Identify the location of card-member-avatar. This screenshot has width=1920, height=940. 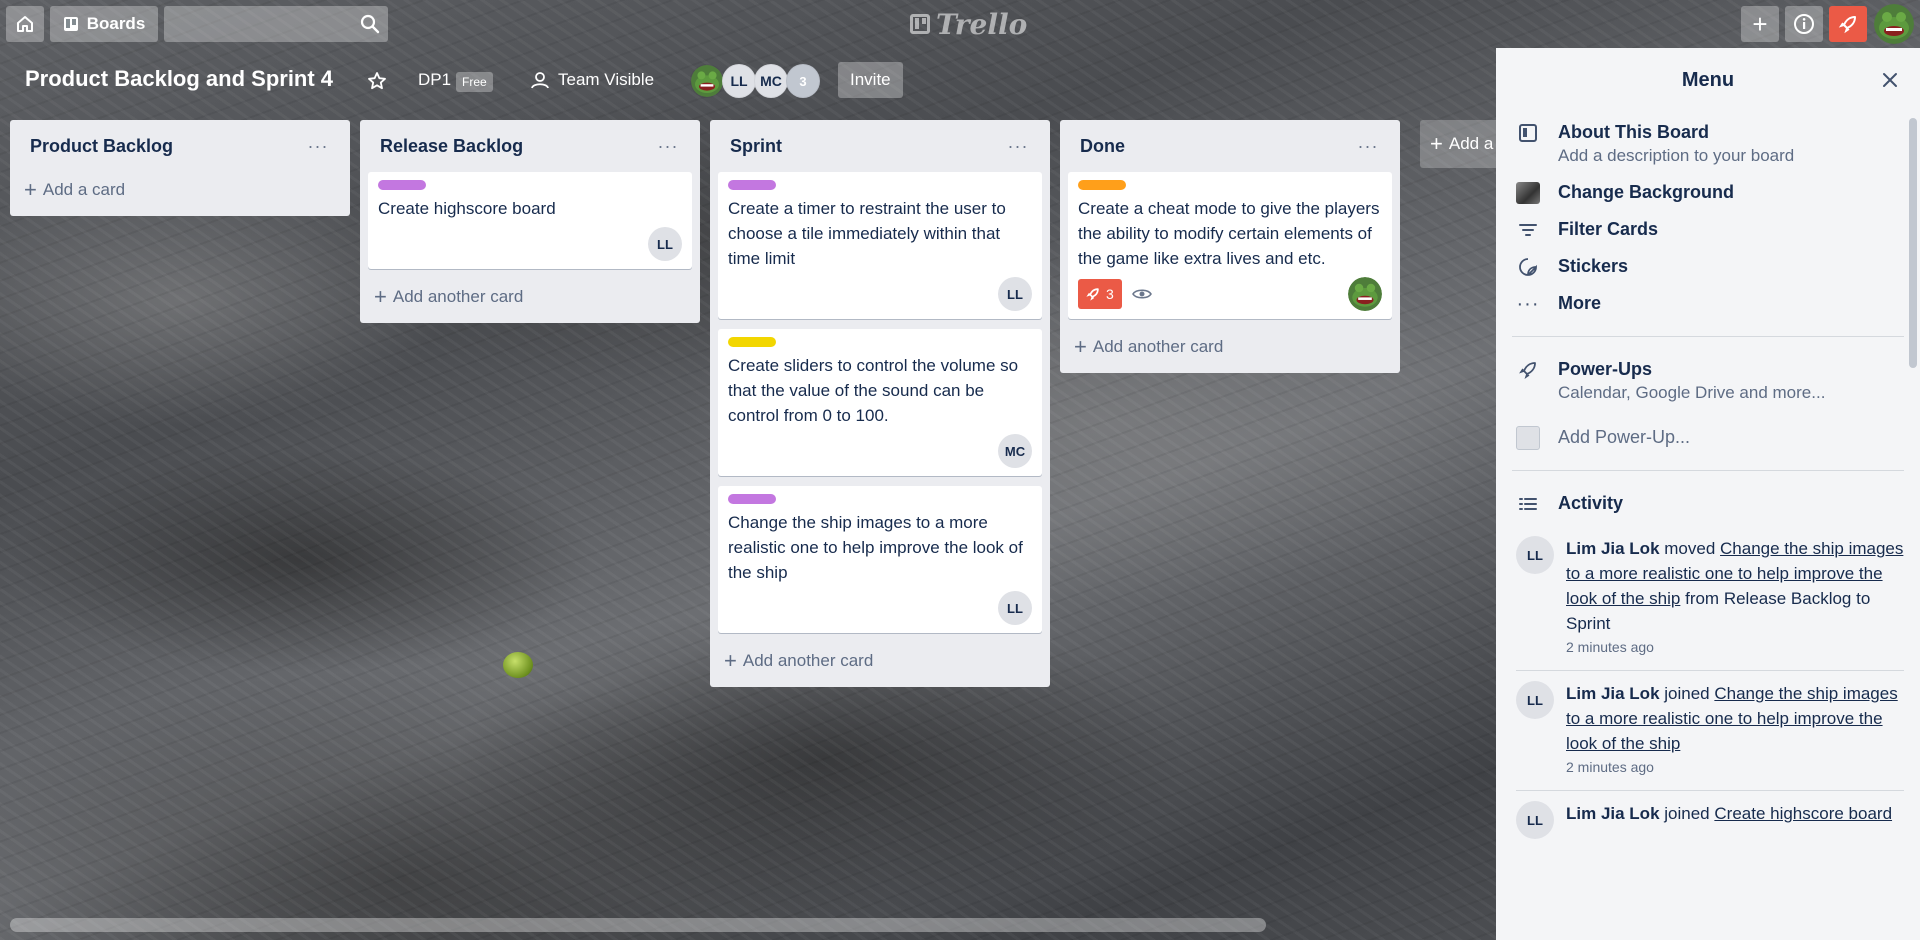
(1365, 294).